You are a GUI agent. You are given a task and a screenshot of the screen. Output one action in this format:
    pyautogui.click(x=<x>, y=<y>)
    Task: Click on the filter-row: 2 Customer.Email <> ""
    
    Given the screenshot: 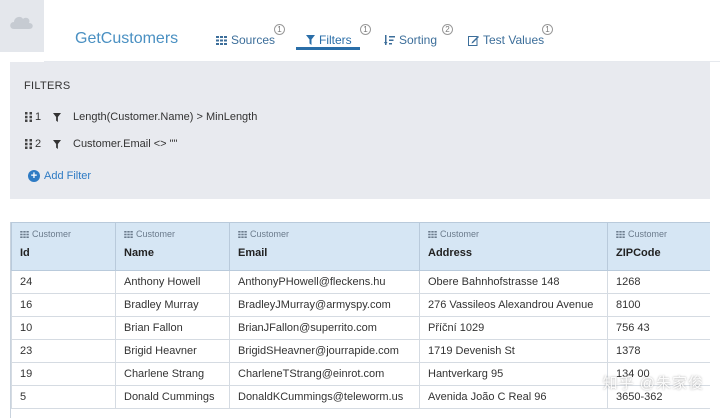 What is the action you would take?
    pyautogui.click(x=101, y=144)
    